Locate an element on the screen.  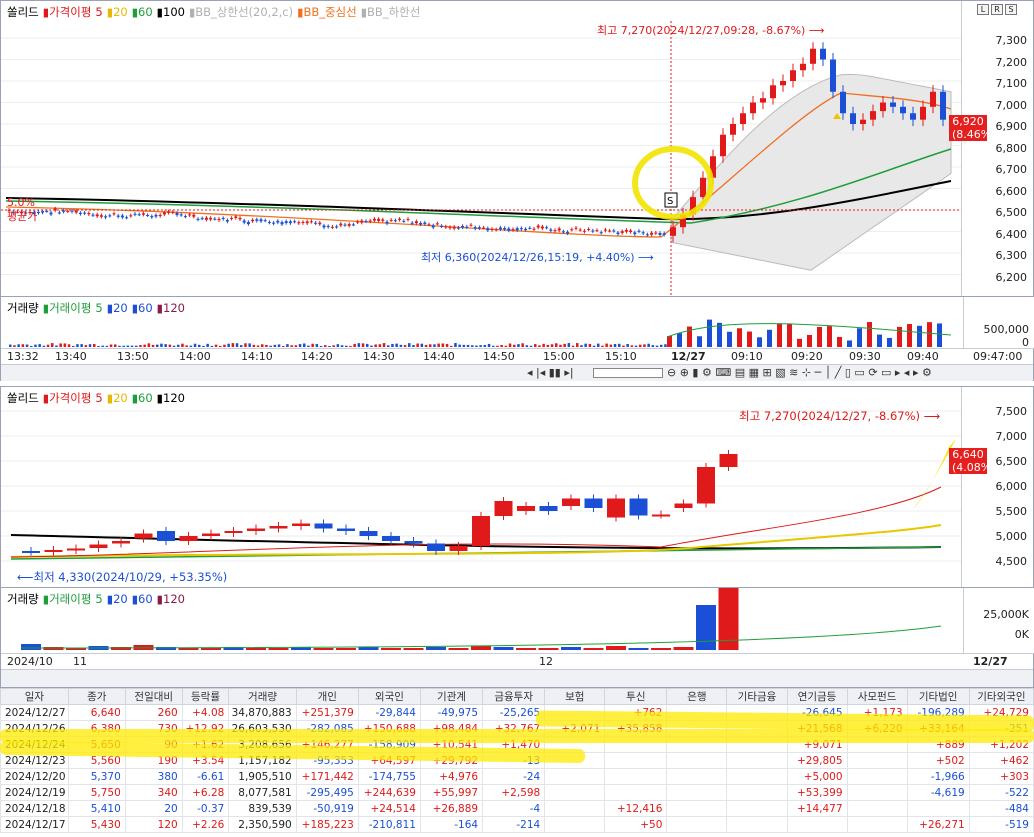
table-cell: +29,805 is located at coordinates (817, 760).